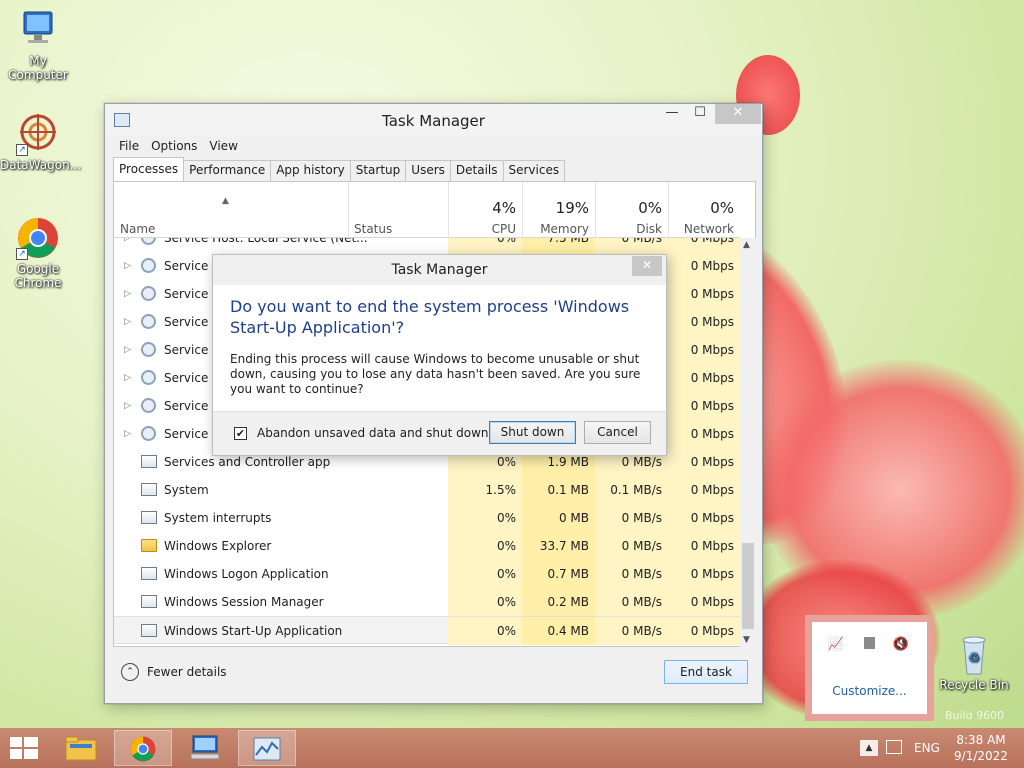 Image resolution: width=1024 pixels, height=768 pixels. What do you see at coordinates (700, 114) in the screenshot?
I see `maximize-button: ☐` at bounding box center [700, 114].